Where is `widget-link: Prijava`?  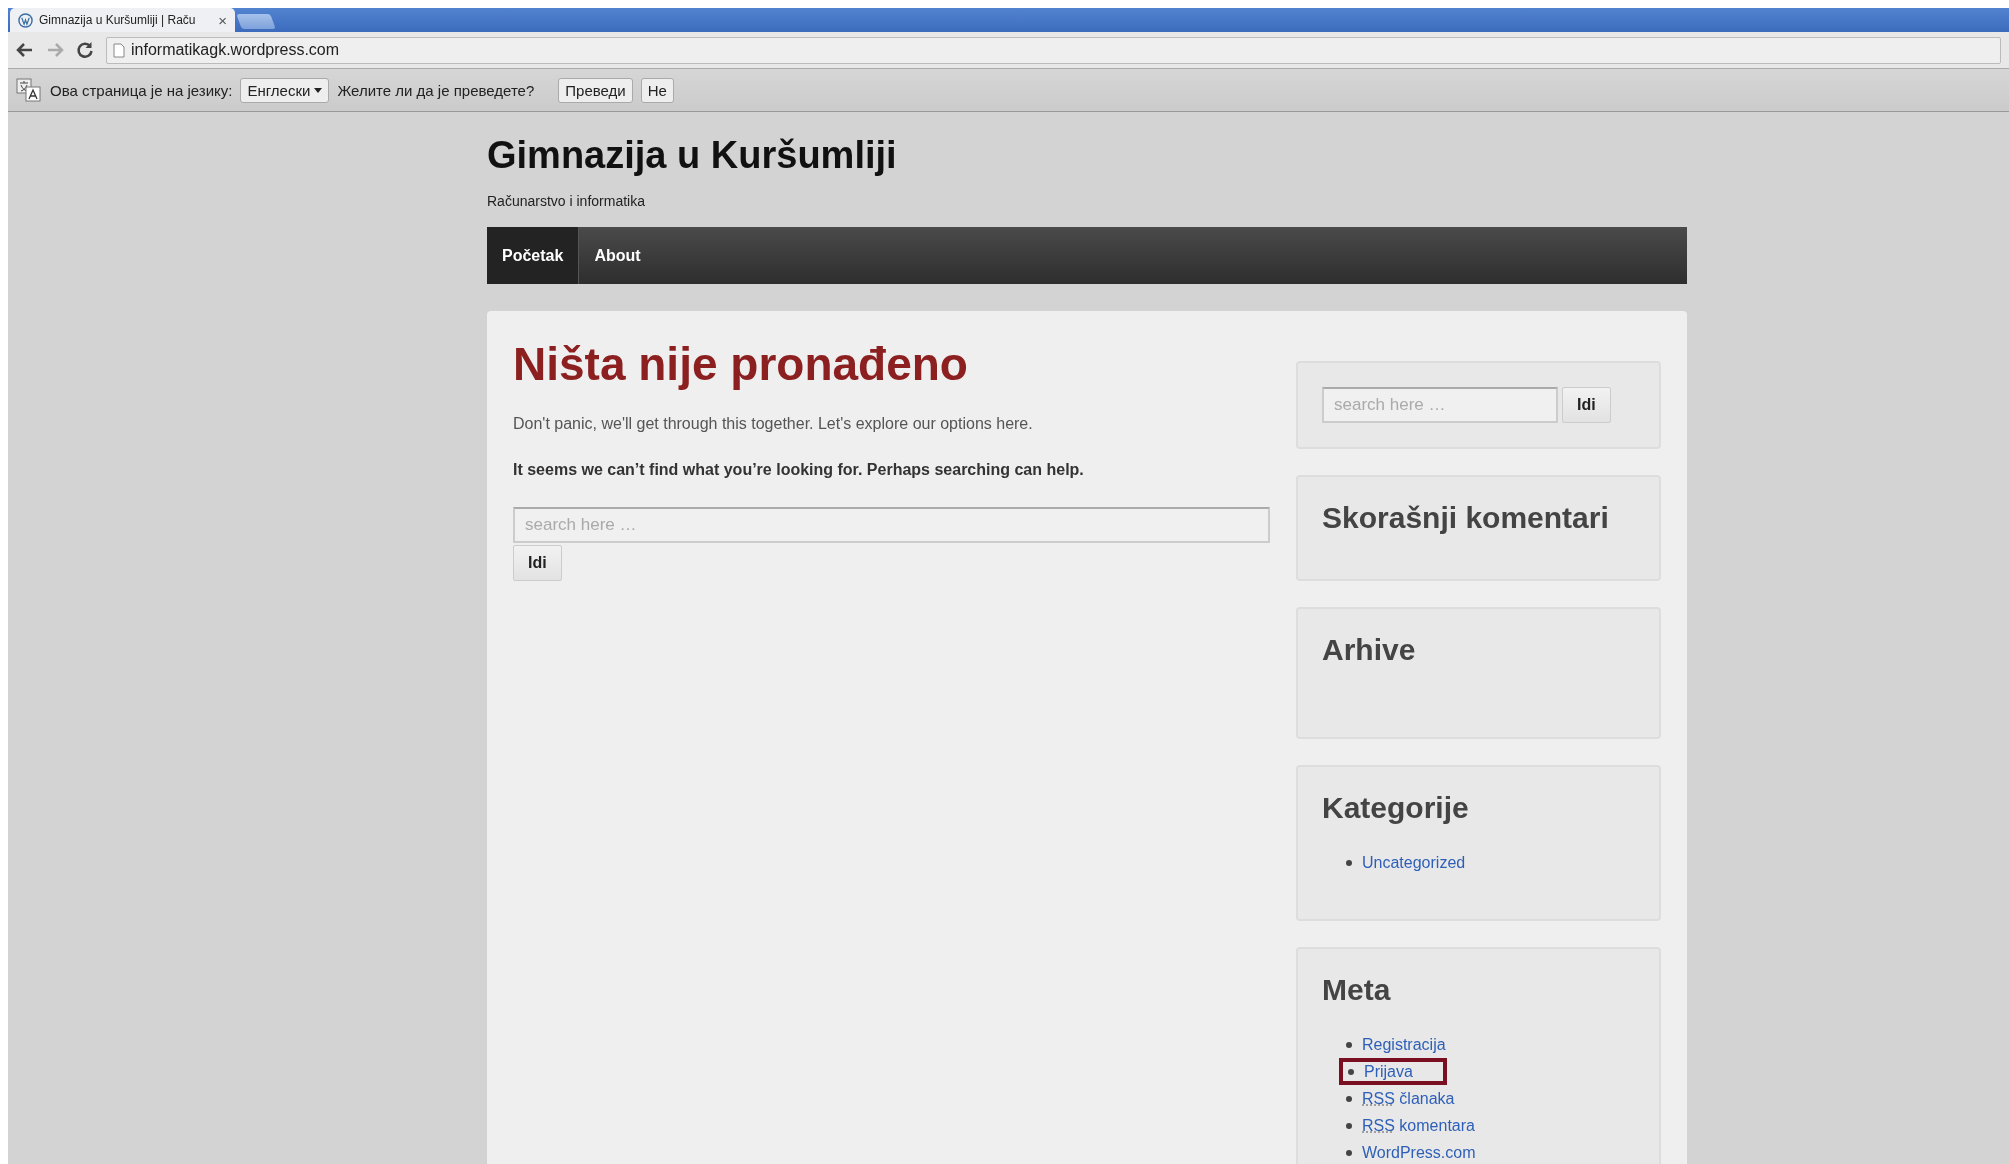
widget-link: Prijava is located at coordinates (1388, 1071).